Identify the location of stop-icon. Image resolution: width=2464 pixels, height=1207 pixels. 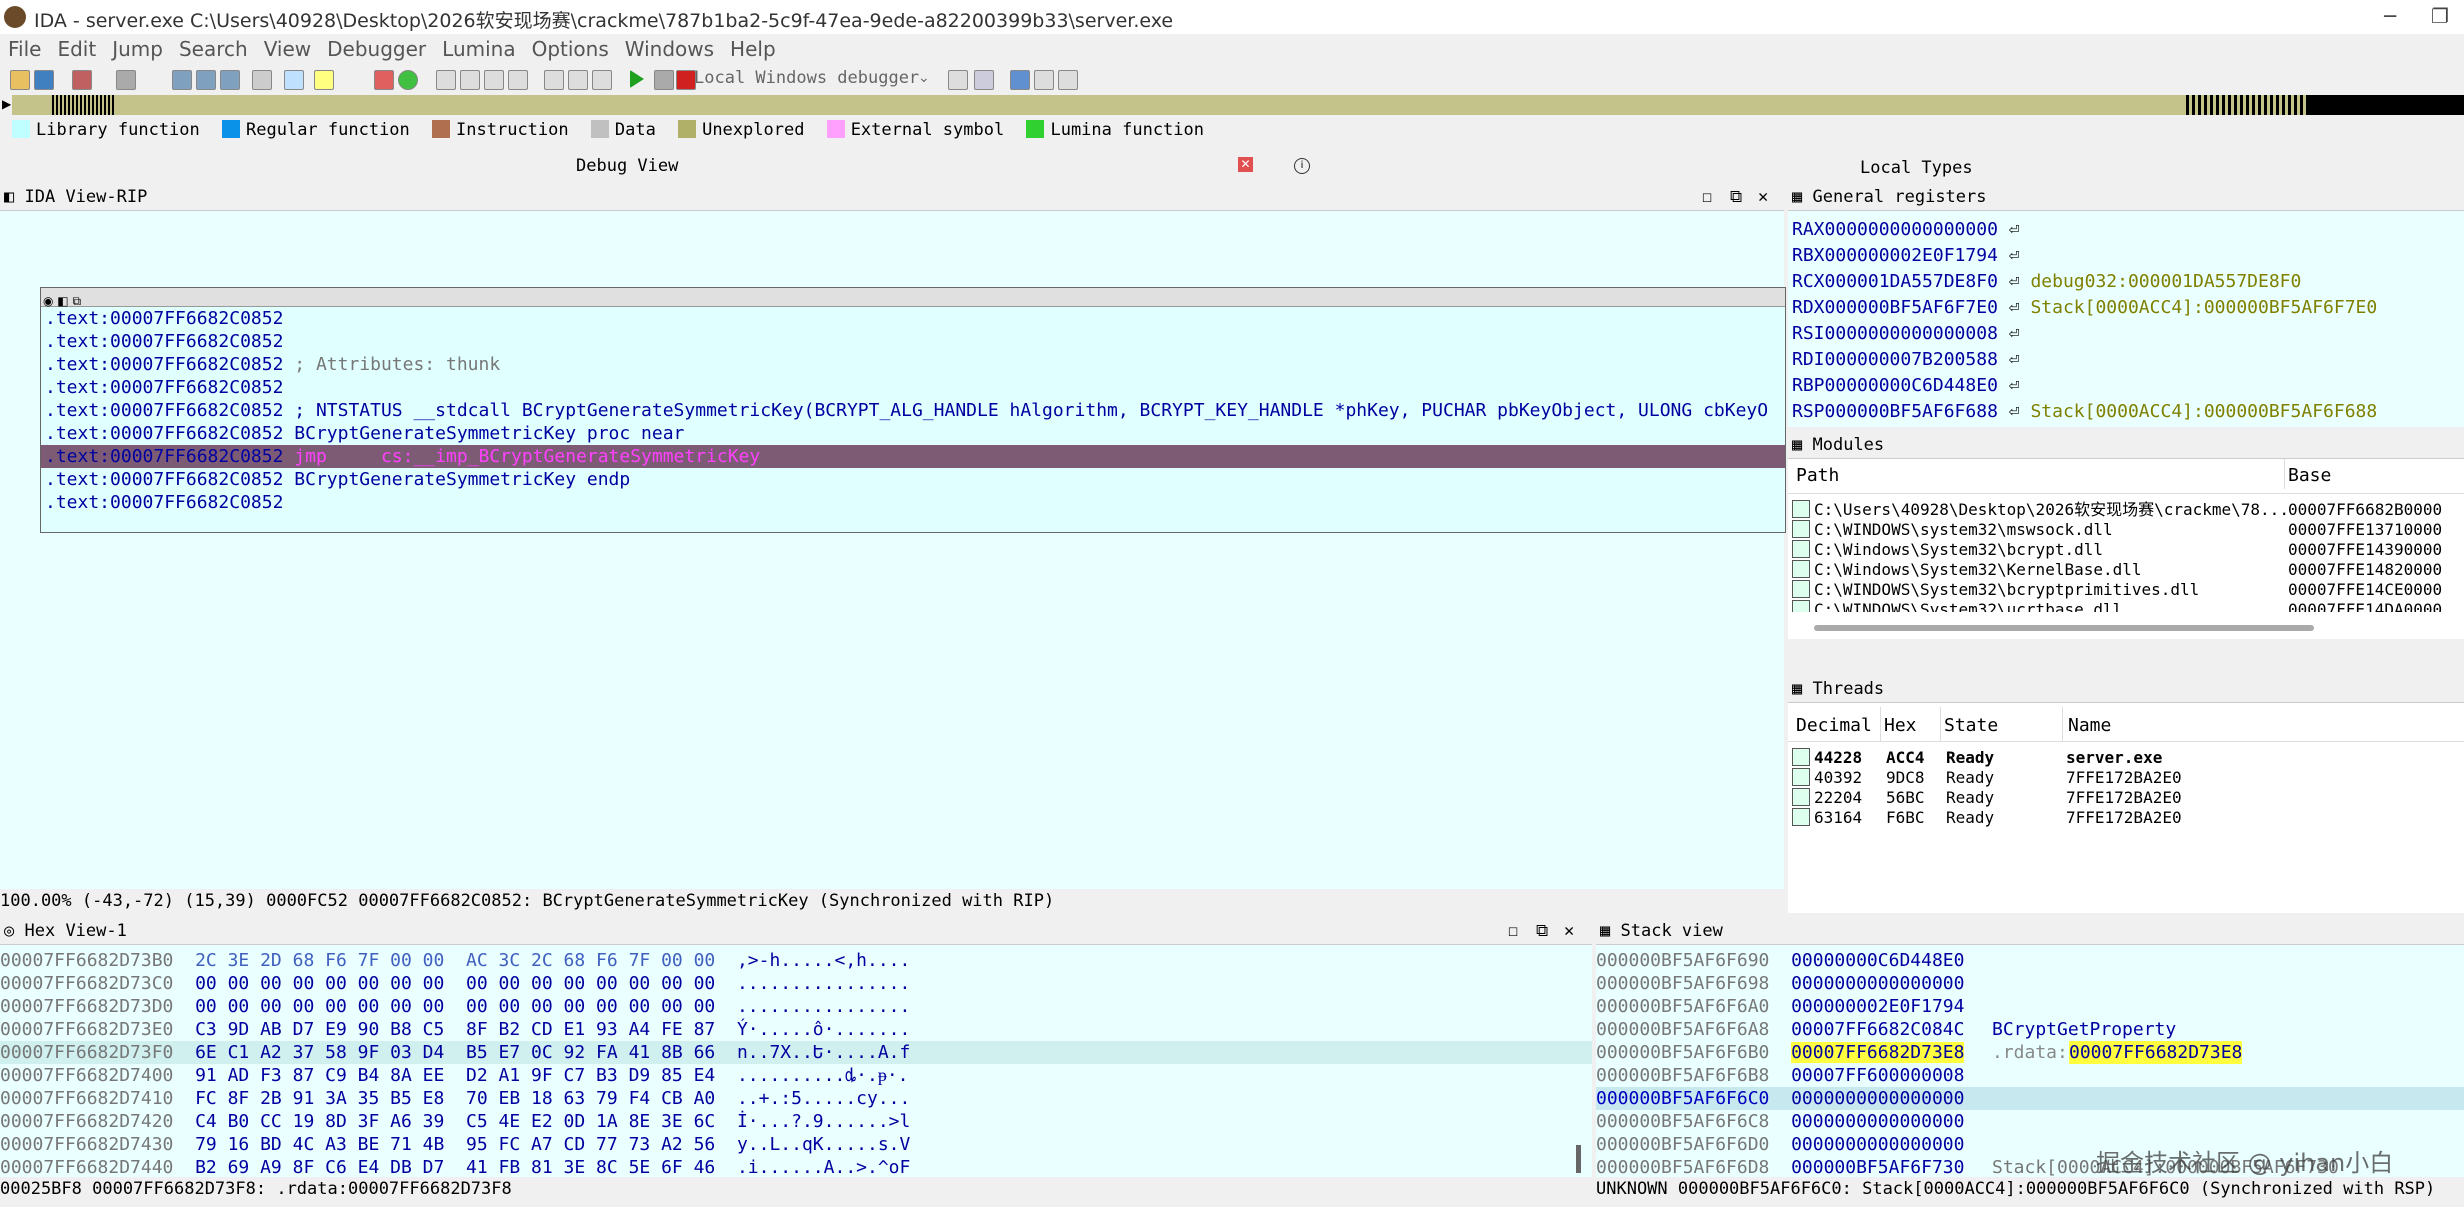
(686, 80).